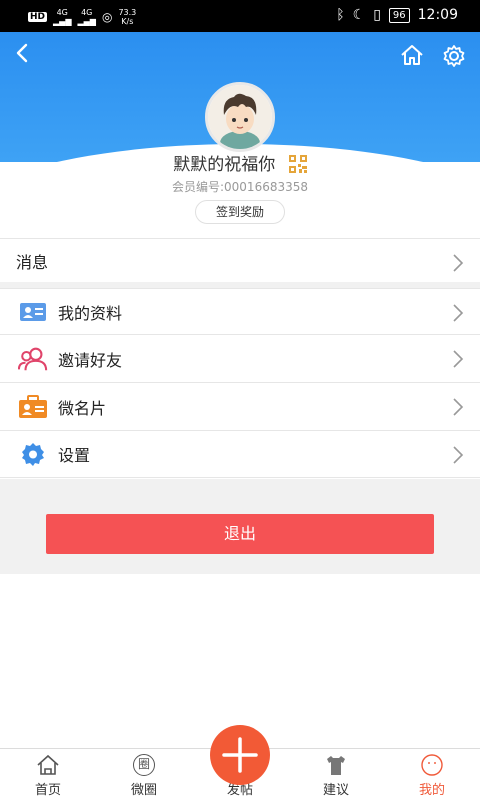 The width and height of the screenshot is (480, 800). I want to click on menu-item-card: 微名片, so click(240, 406).